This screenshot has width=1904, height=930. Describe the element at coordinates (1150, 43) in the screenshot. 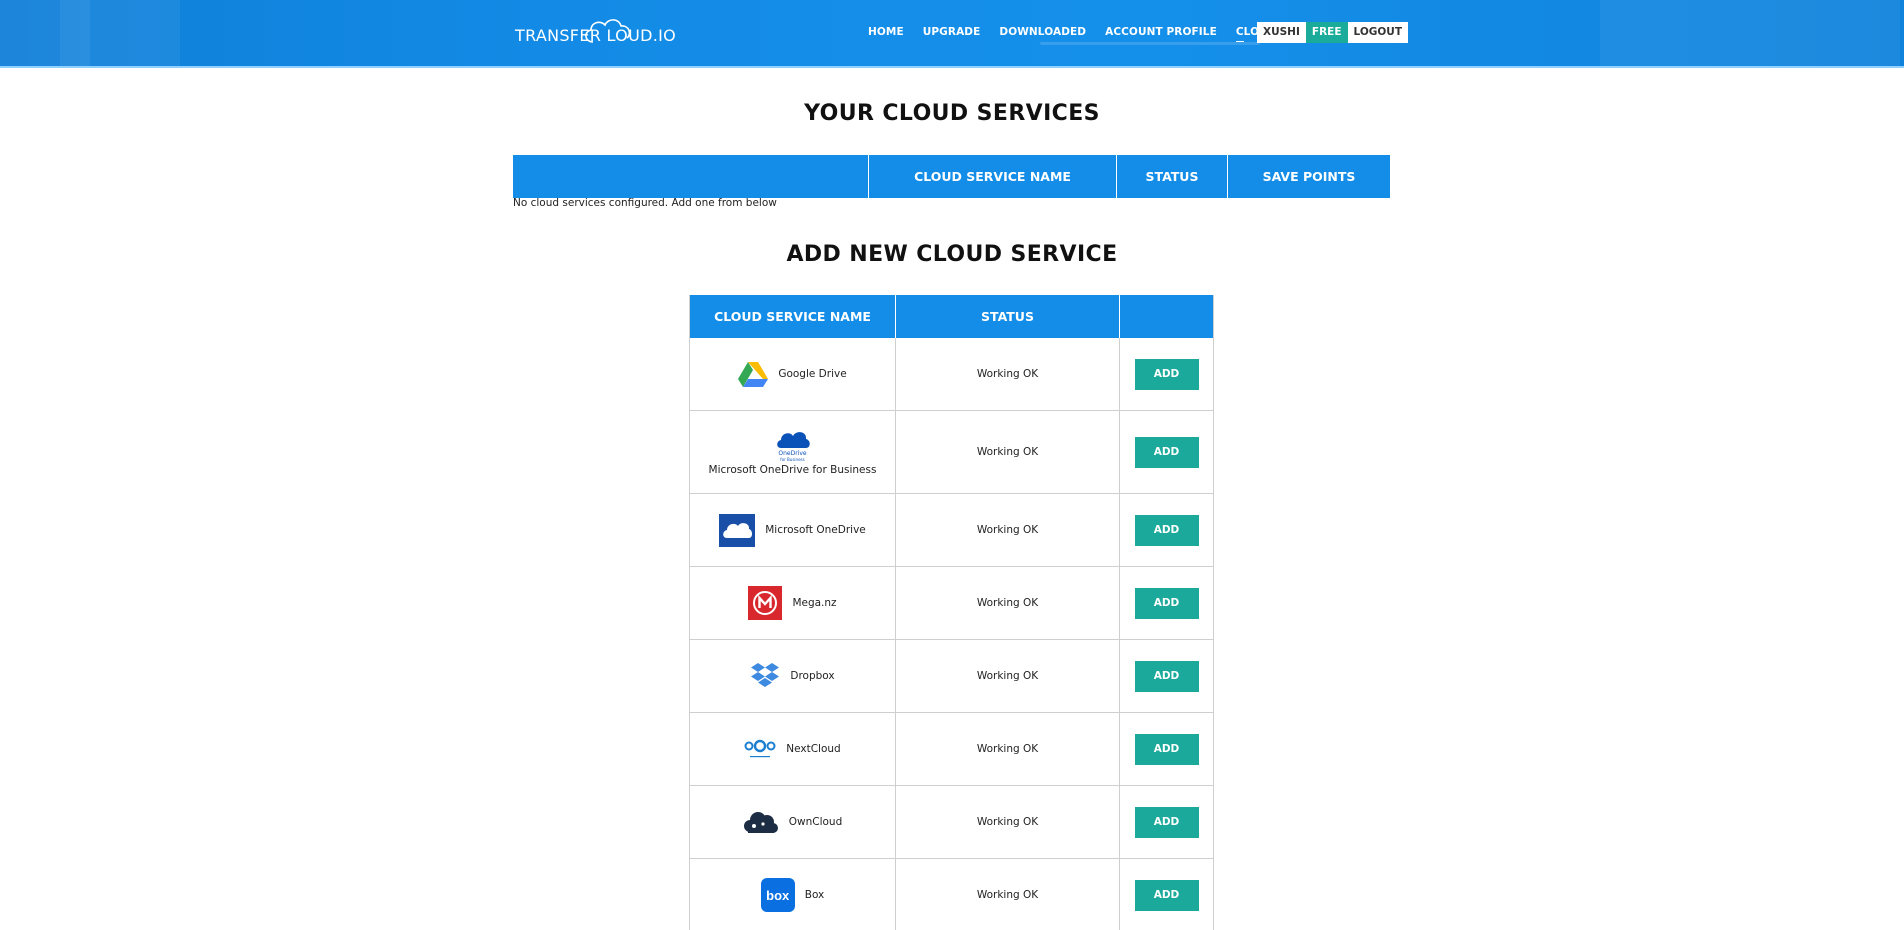

I see `nav-underline-decoration` at that location.